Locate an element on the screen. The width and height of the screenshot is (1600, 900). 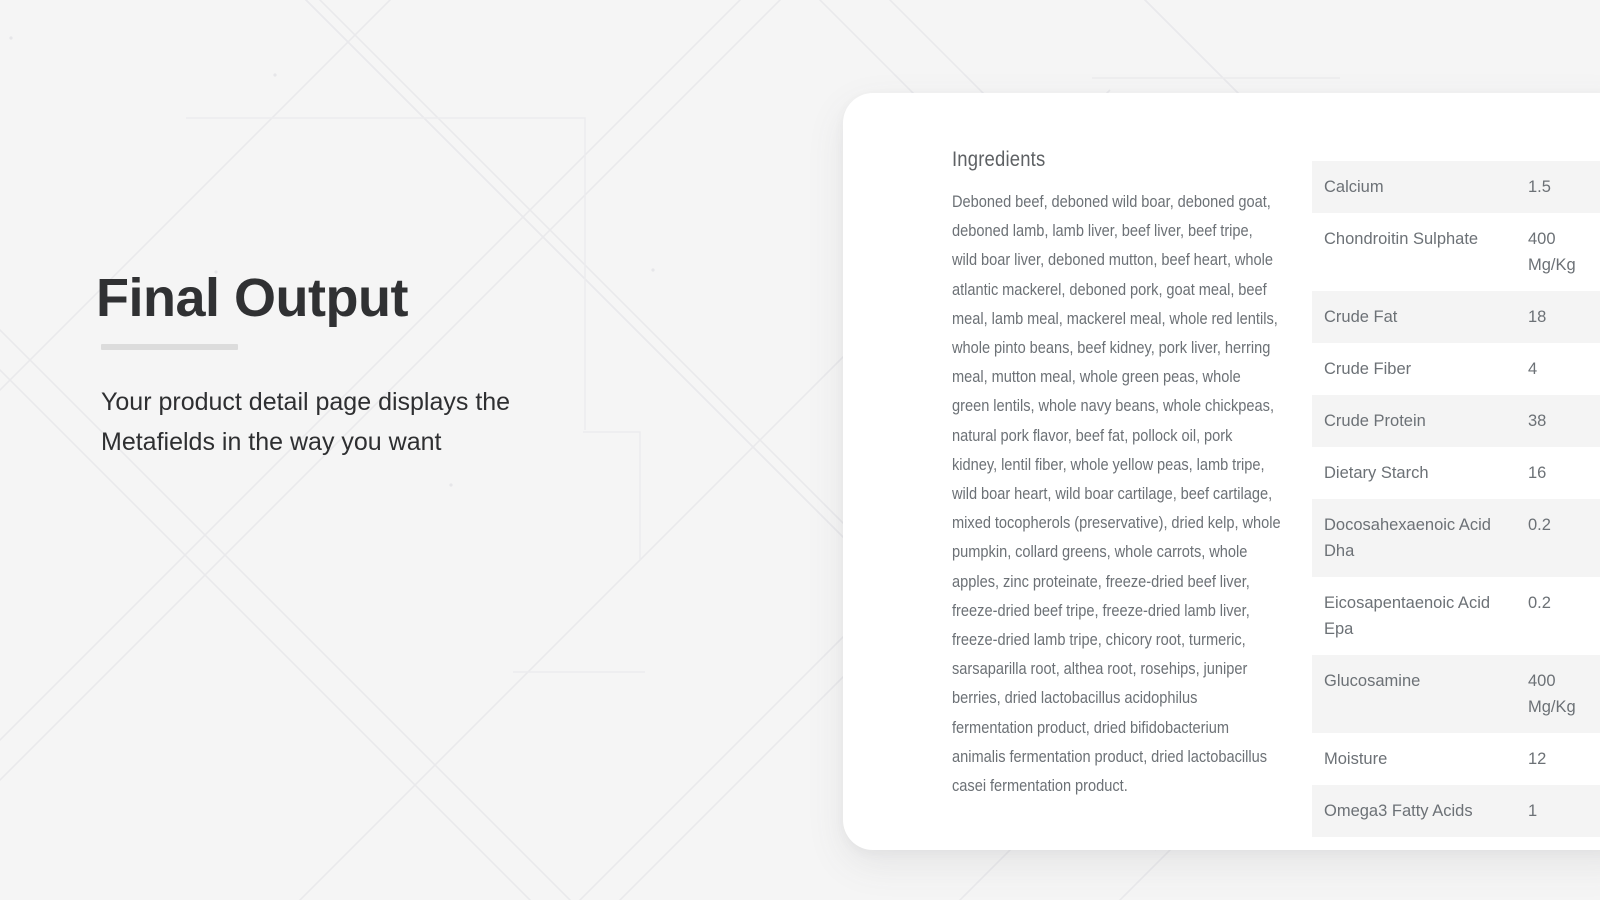
table-row: Calcium 1.5 is located at coordinates (1456, 187).